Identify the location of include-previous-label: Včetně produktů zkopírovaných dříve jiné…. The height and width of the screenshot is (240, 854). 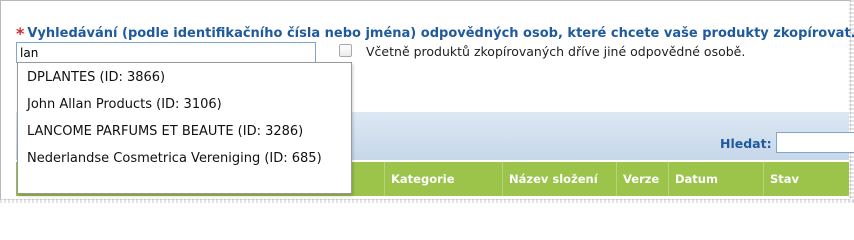
(556, 51).